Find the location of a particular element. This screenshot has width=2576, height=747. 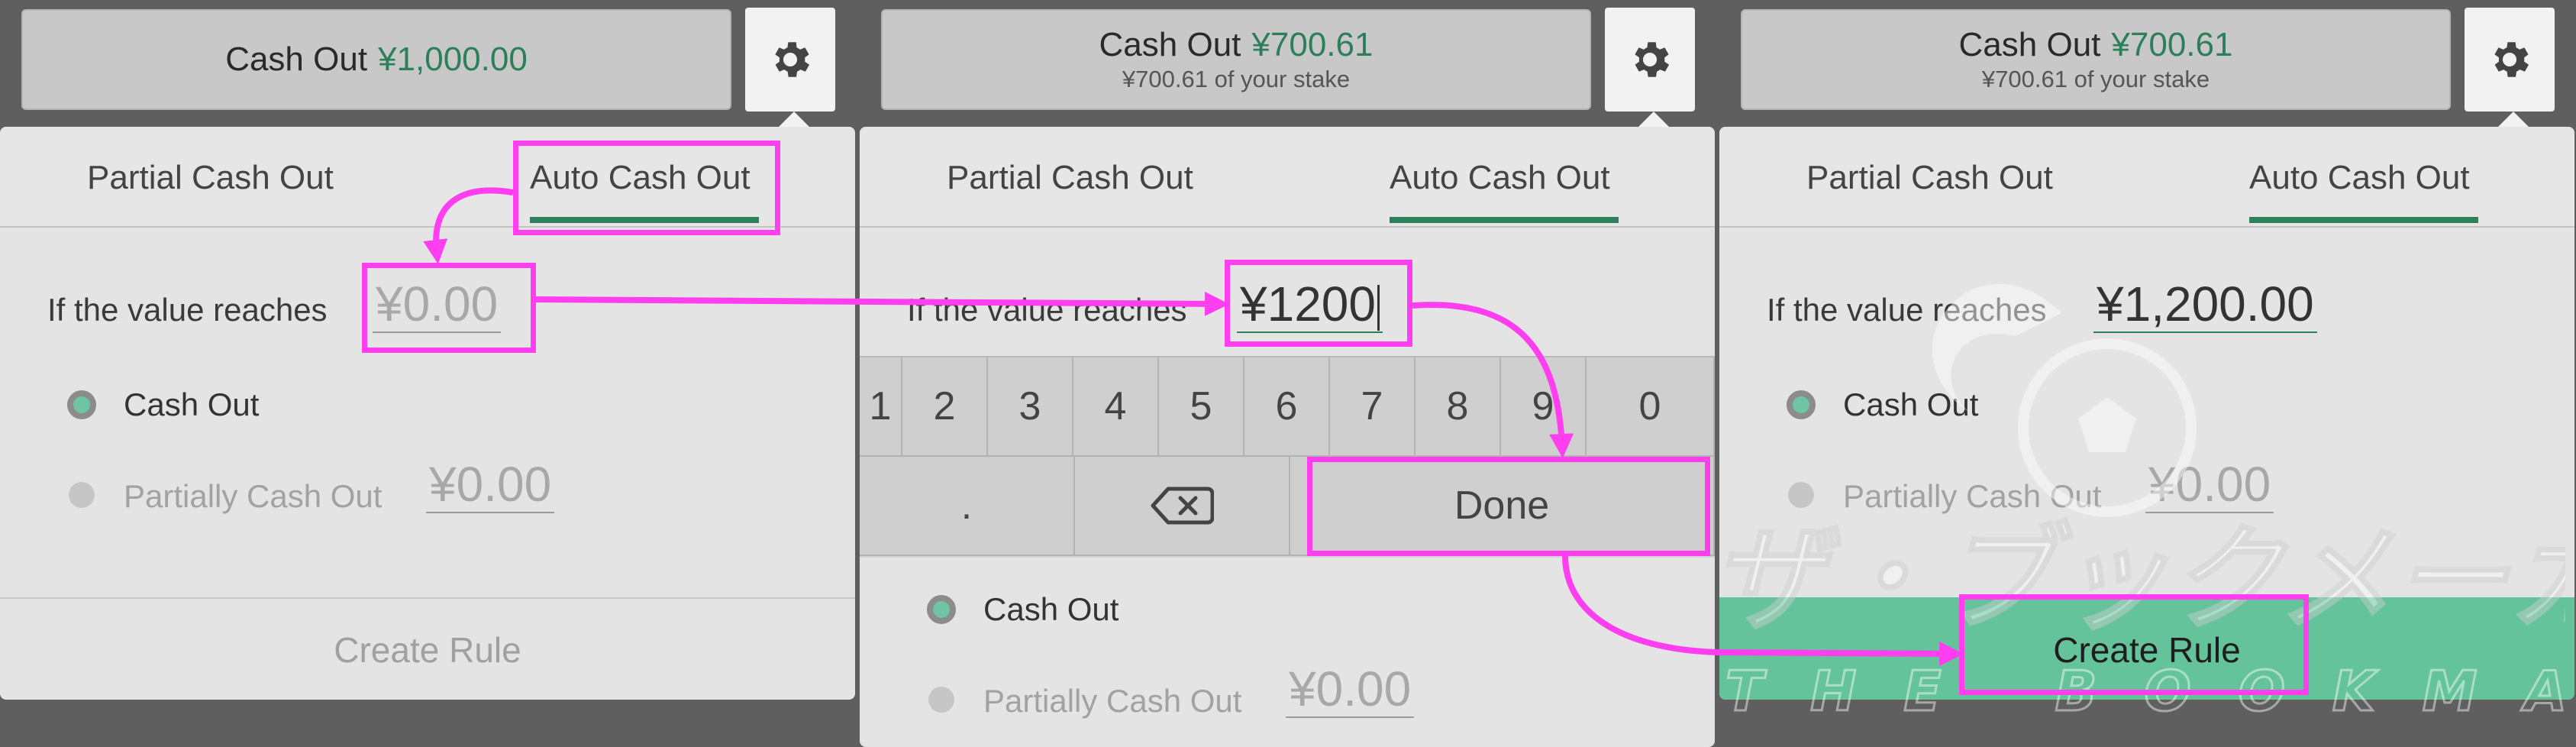

backspace-key is located at coordinates (1182, 507).